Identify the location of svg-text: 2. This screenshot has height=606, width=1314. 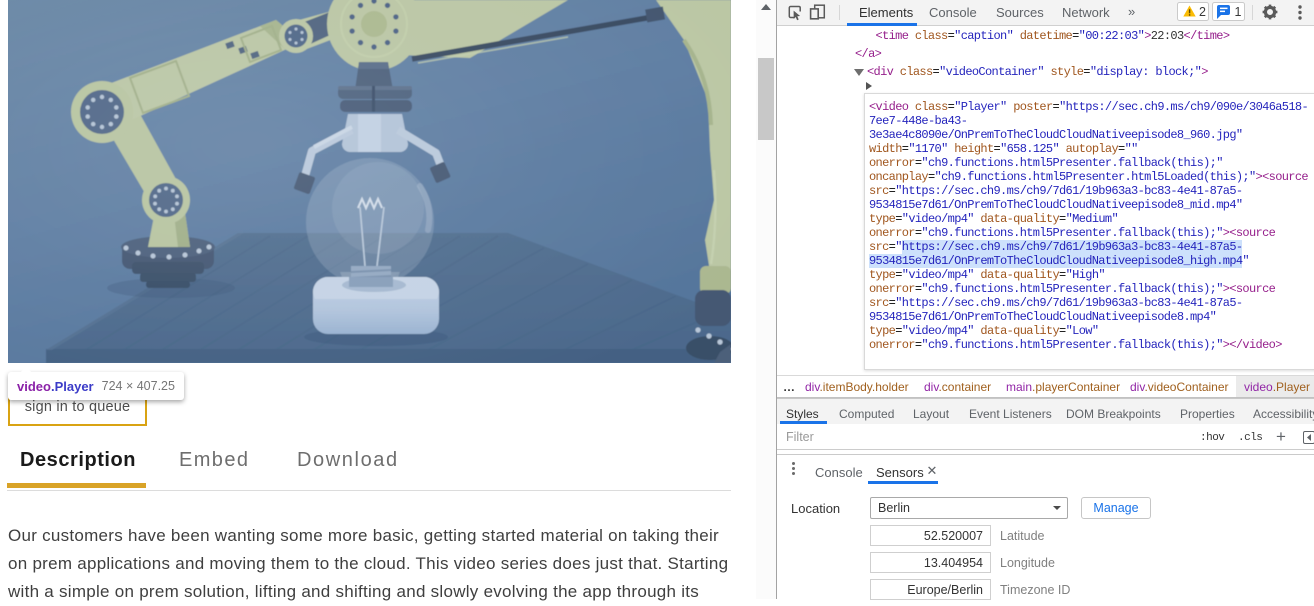
(1202, 12).